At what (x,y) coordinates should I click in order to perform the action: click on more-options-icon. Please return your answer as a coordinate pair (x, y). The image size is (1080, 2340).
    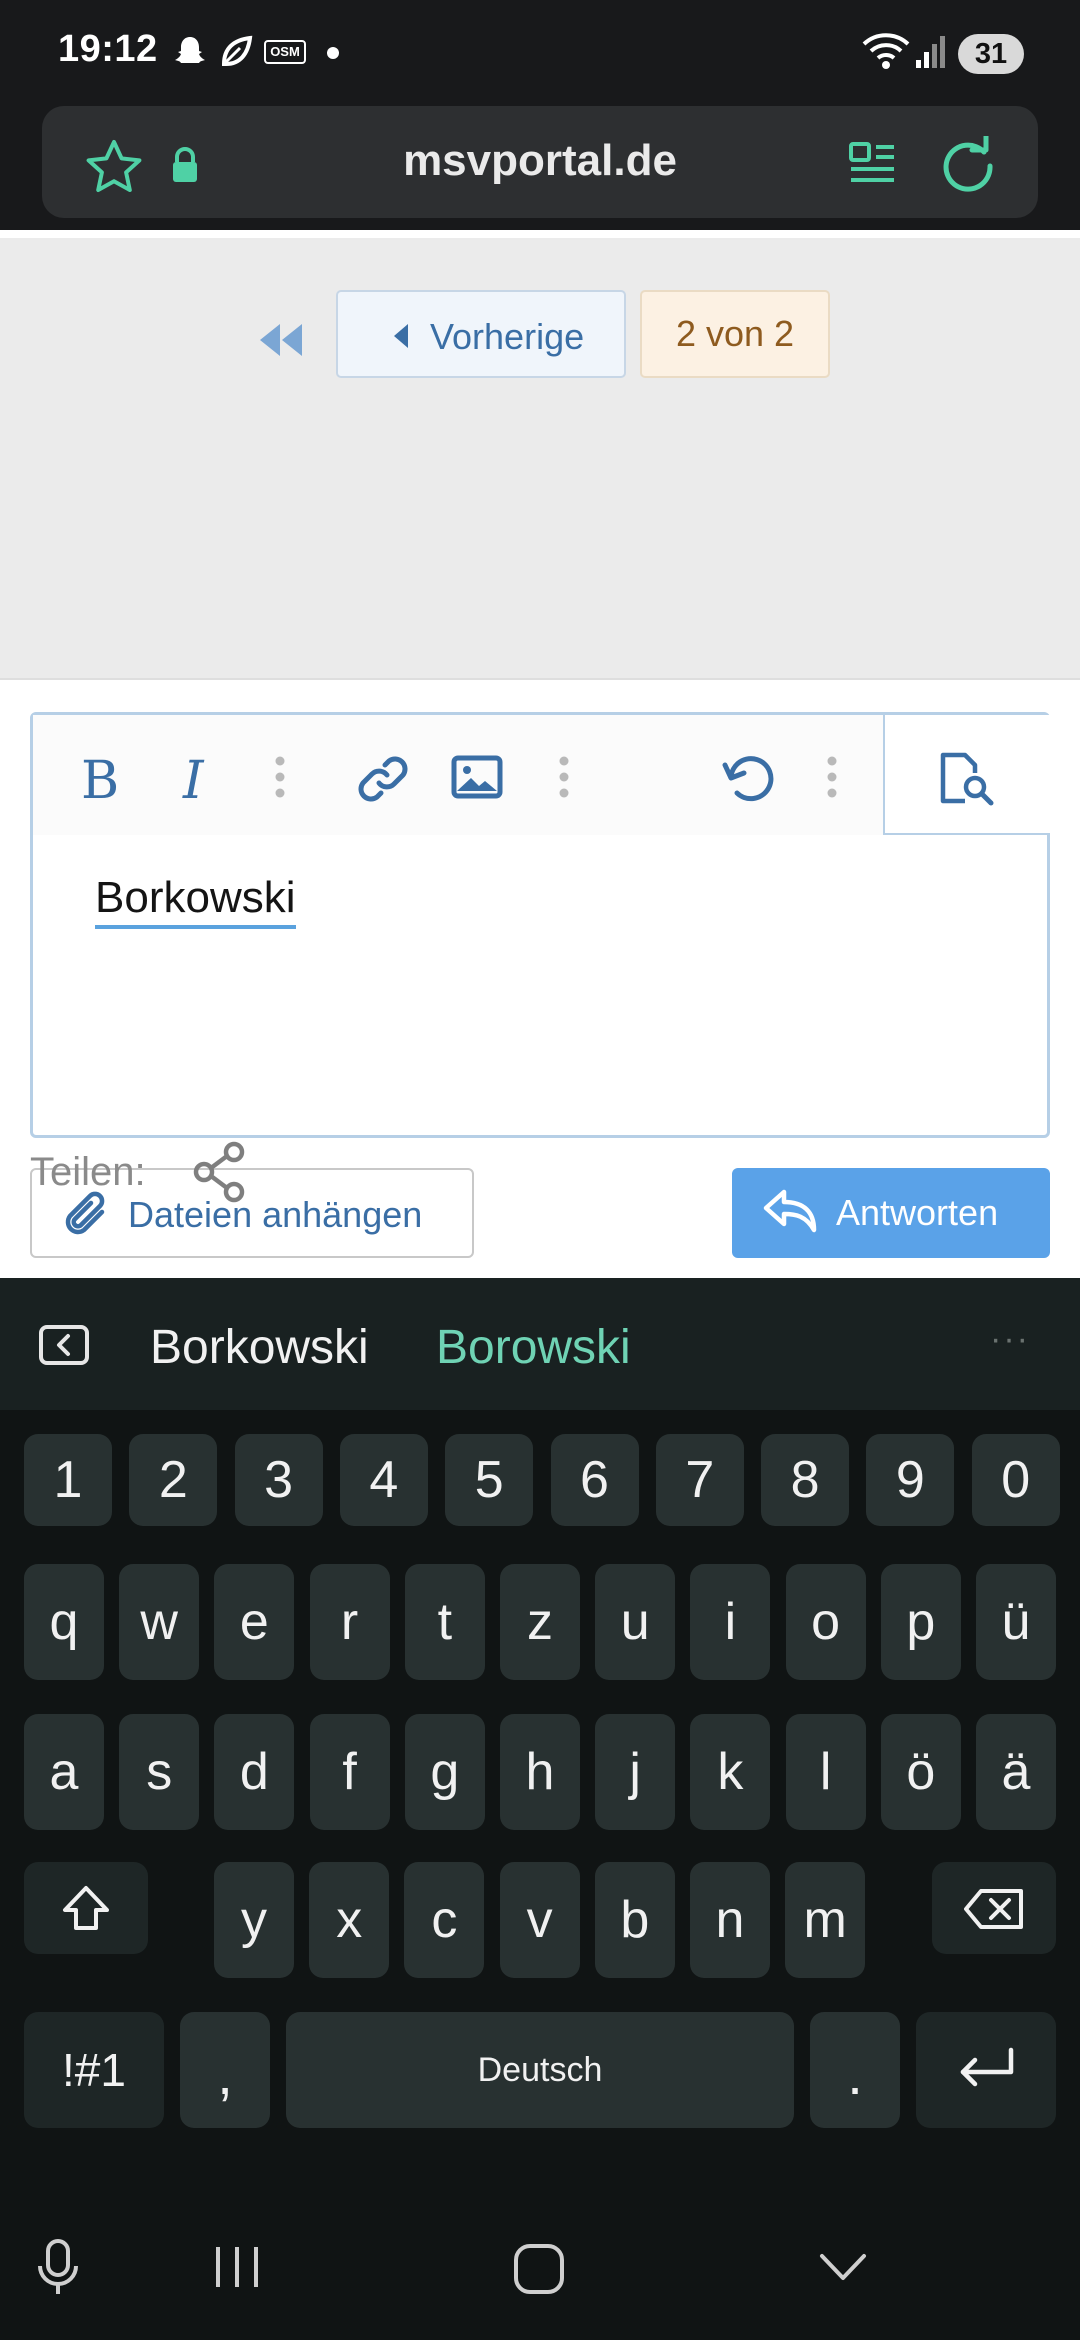
    Looking at the image, I should click on (832, 777).